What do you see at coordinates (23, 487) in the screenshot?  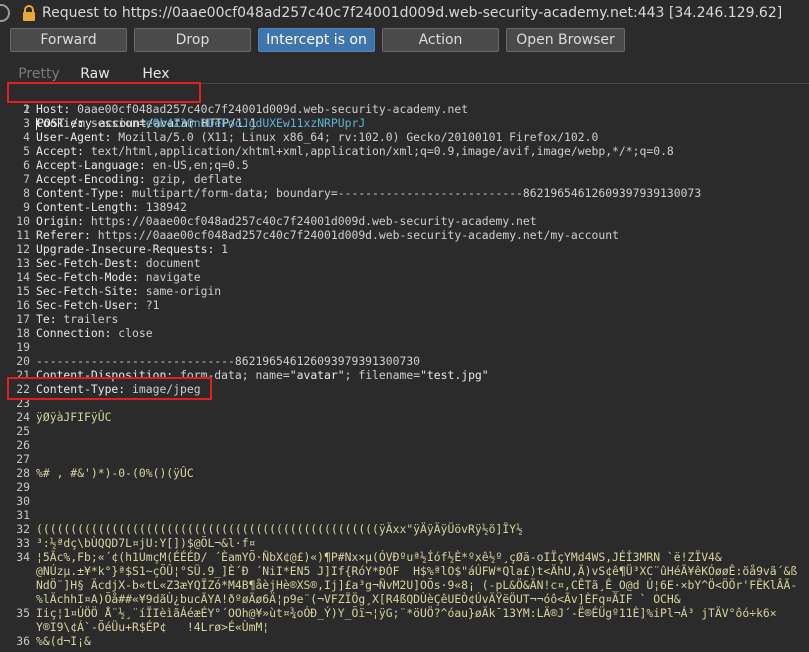 I see `empty-line: 29` at bounding box center [23, 487].